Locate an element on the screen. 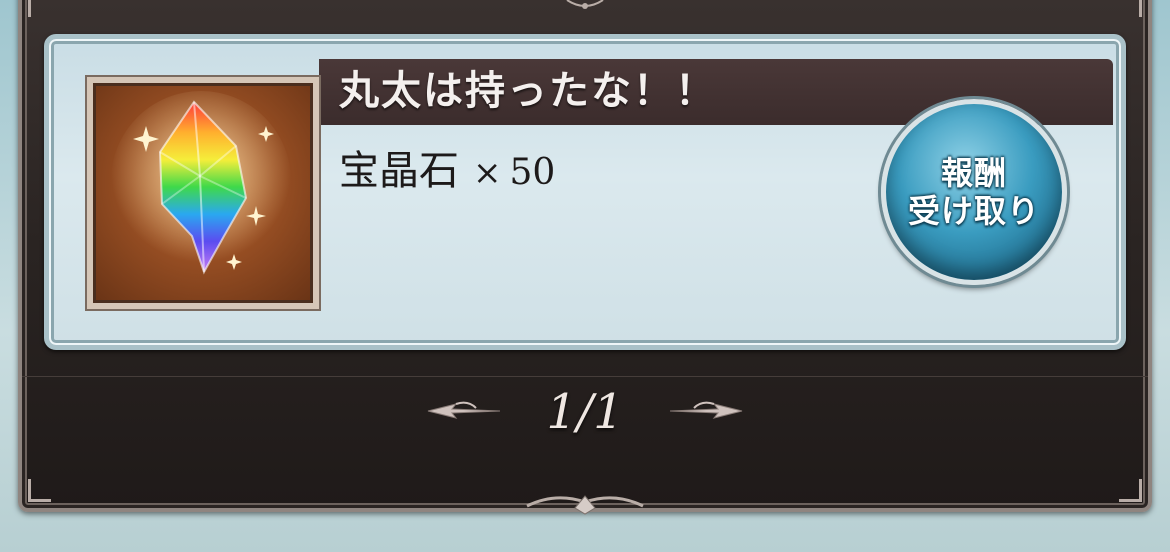  reward-title: 丸太は持ったな！！ is located at coordinates (528, 91).